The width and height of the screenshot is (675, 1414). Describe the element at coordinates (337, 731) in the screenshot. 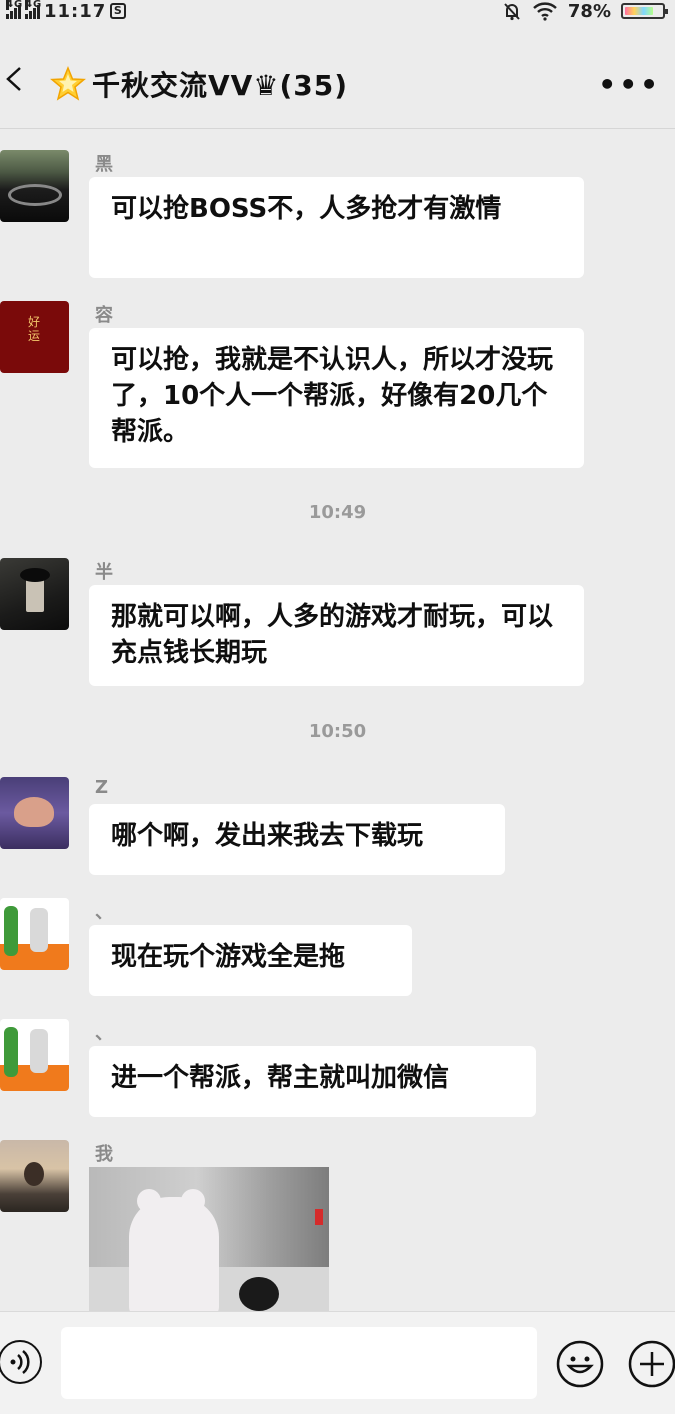

I see `timestamp: 10:50` at that location.